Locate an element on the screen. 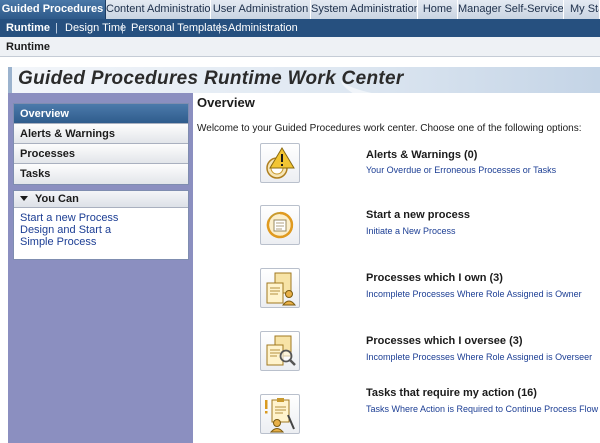 The width and height of the screenshot is (600, 443). you-can-header: You Can is located at coordinates (101, 199).